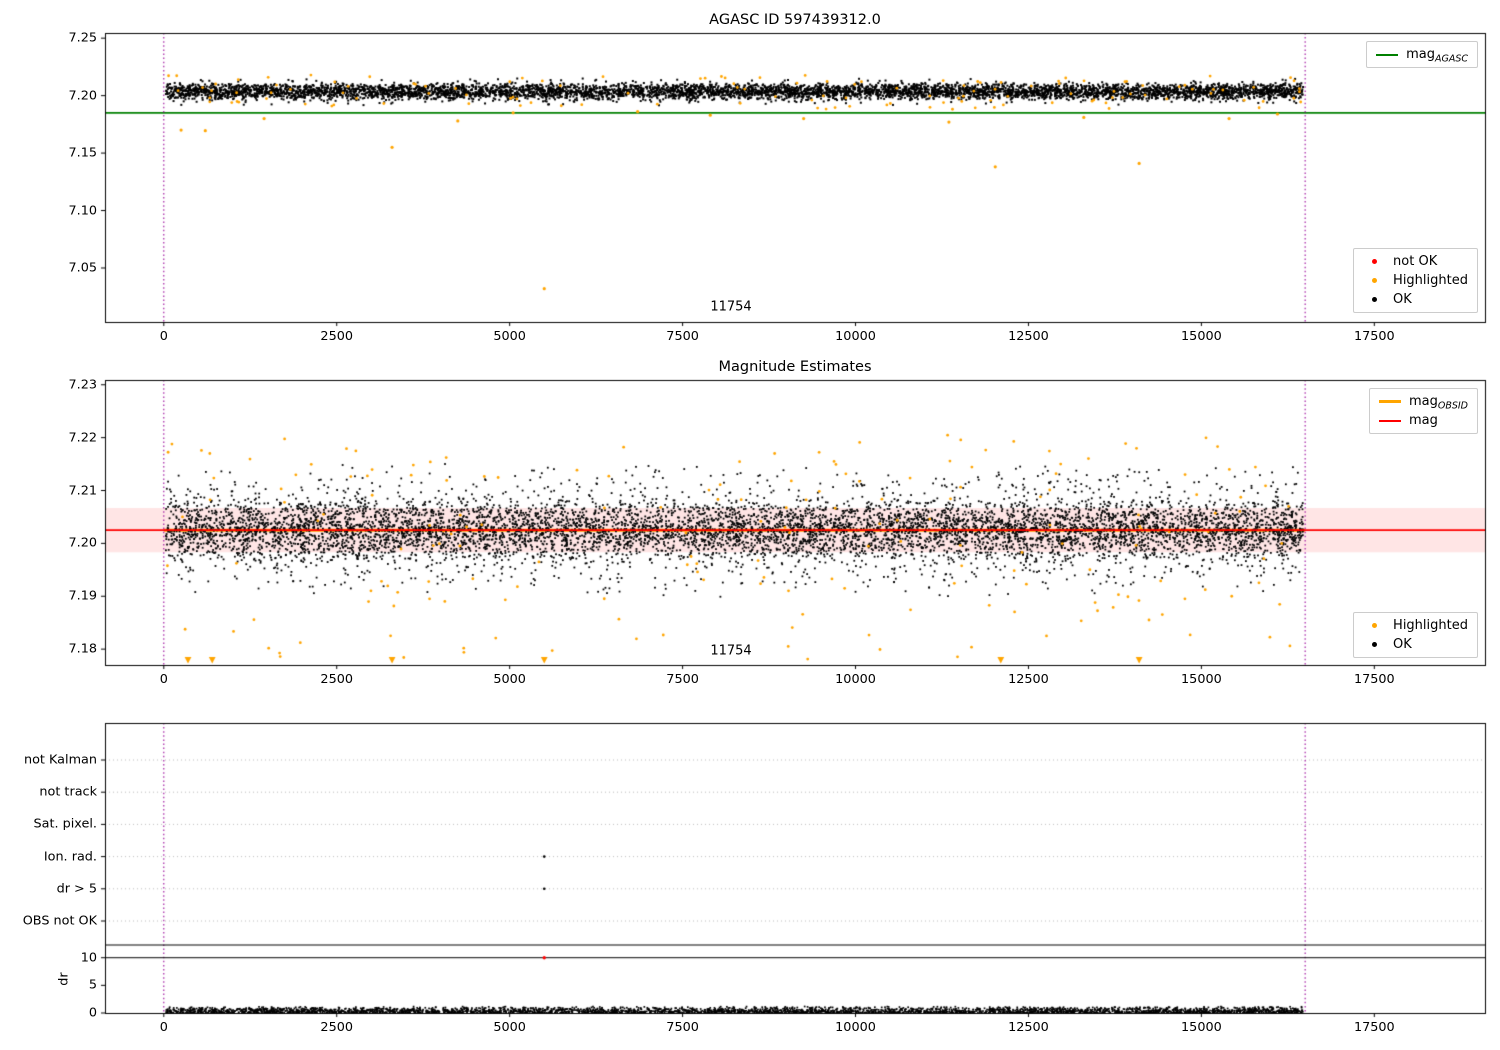  Describe the element at coordinates (83, 596) in the screenshot. I see `plot2-ytick-1: 7.19` at that location.